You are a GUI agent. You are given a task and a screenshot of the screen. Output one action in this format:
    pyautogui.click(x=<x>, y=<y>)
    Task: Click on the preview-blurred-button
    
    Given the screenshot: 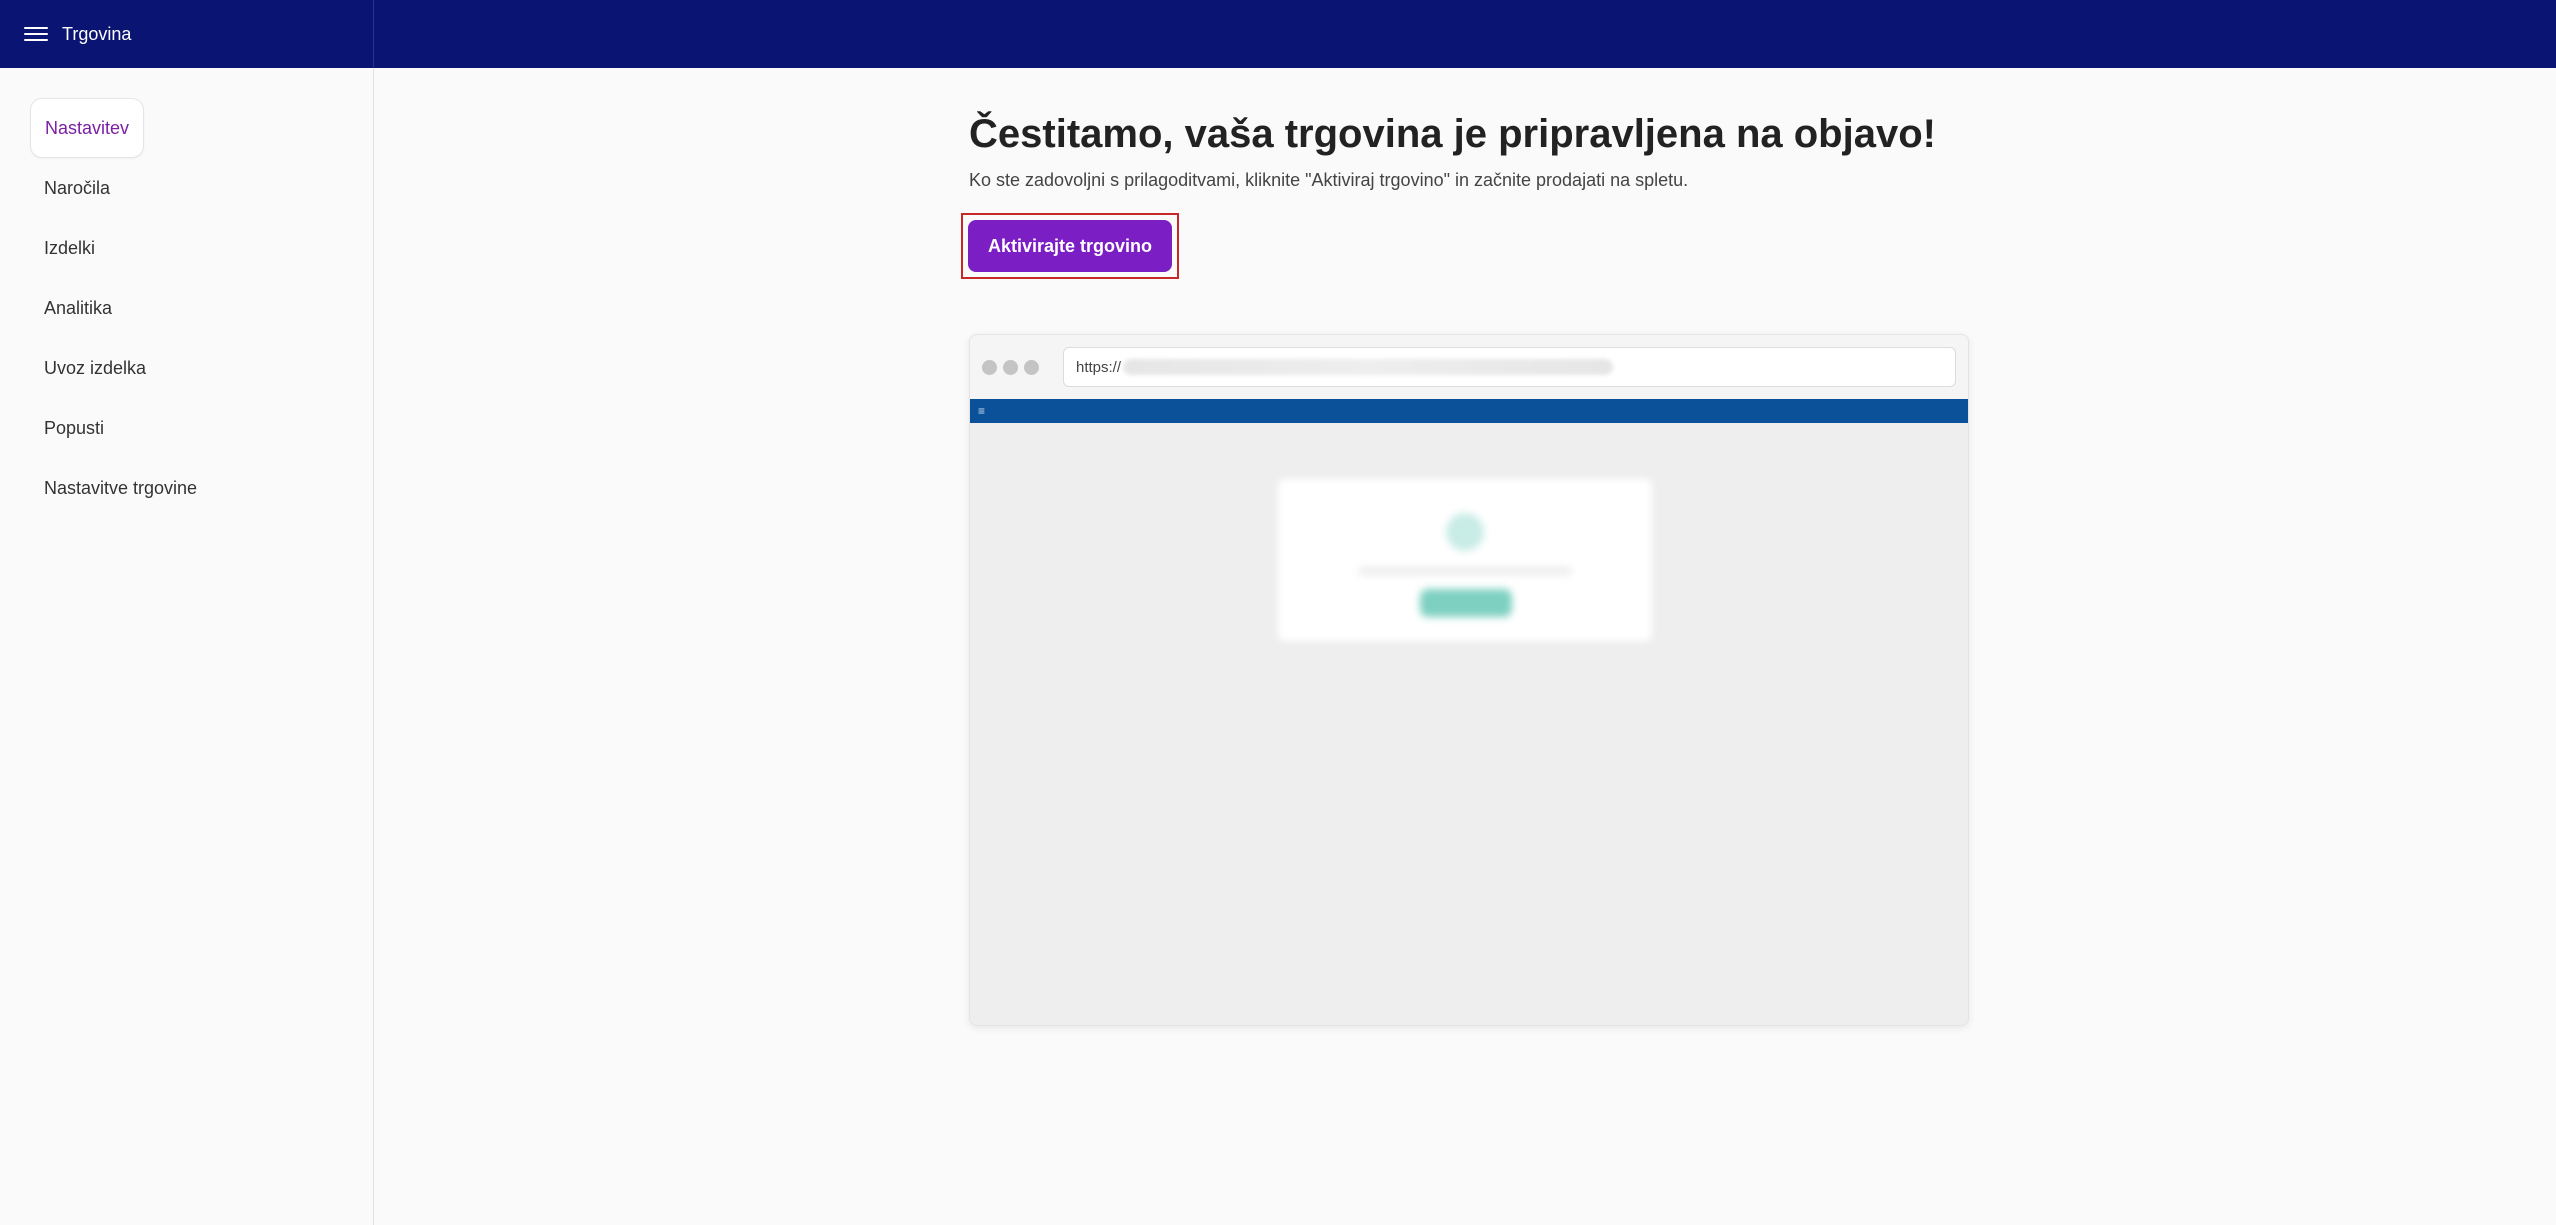 What is the action you would take?
    pyautogui.click(x=1466, y=603)
    